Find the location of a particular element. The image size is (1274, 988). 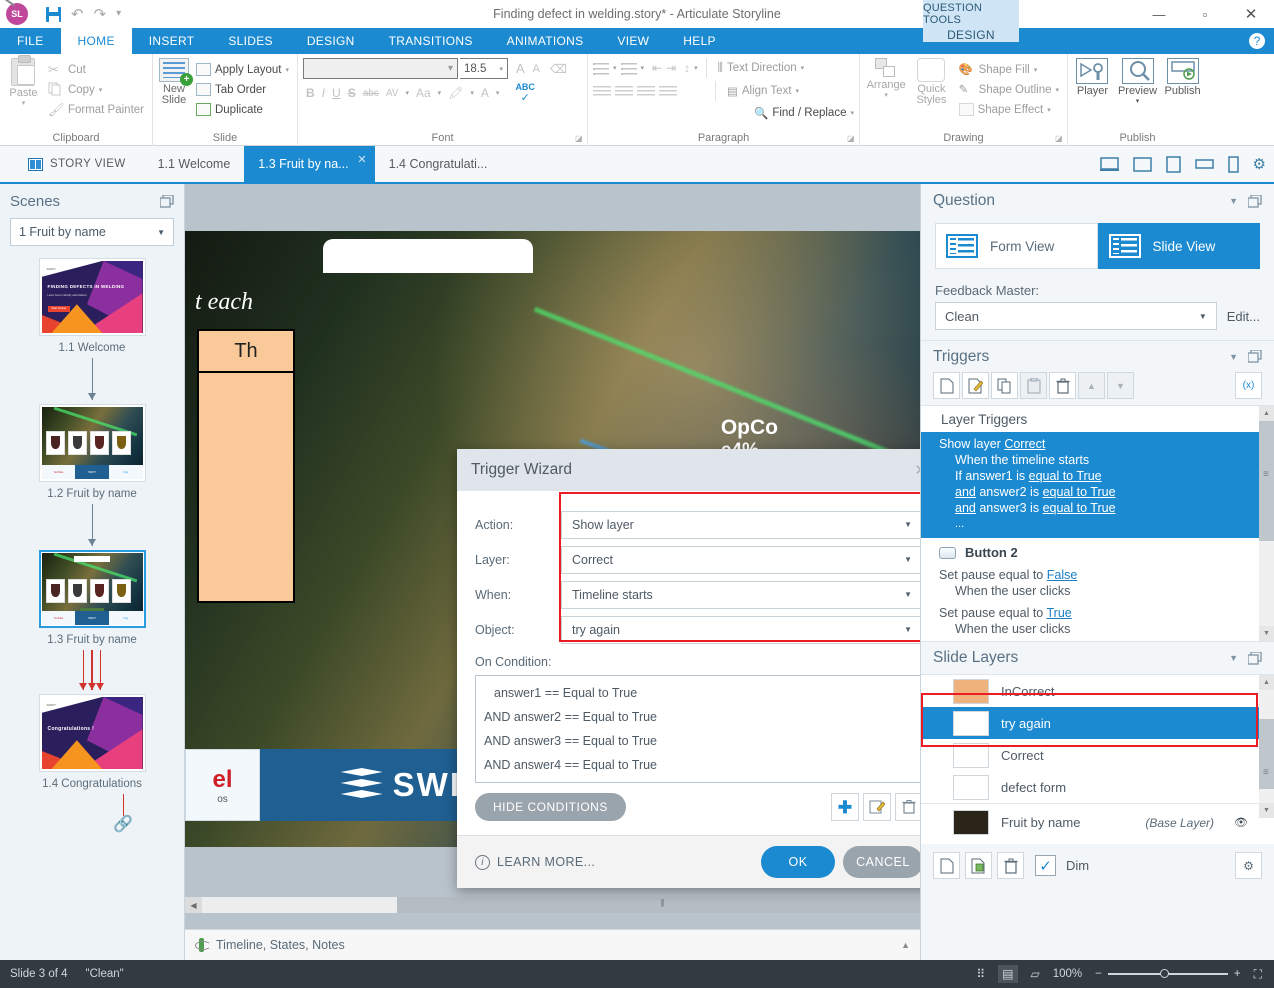

player-button: Player is located at coordinates (1092, 81).